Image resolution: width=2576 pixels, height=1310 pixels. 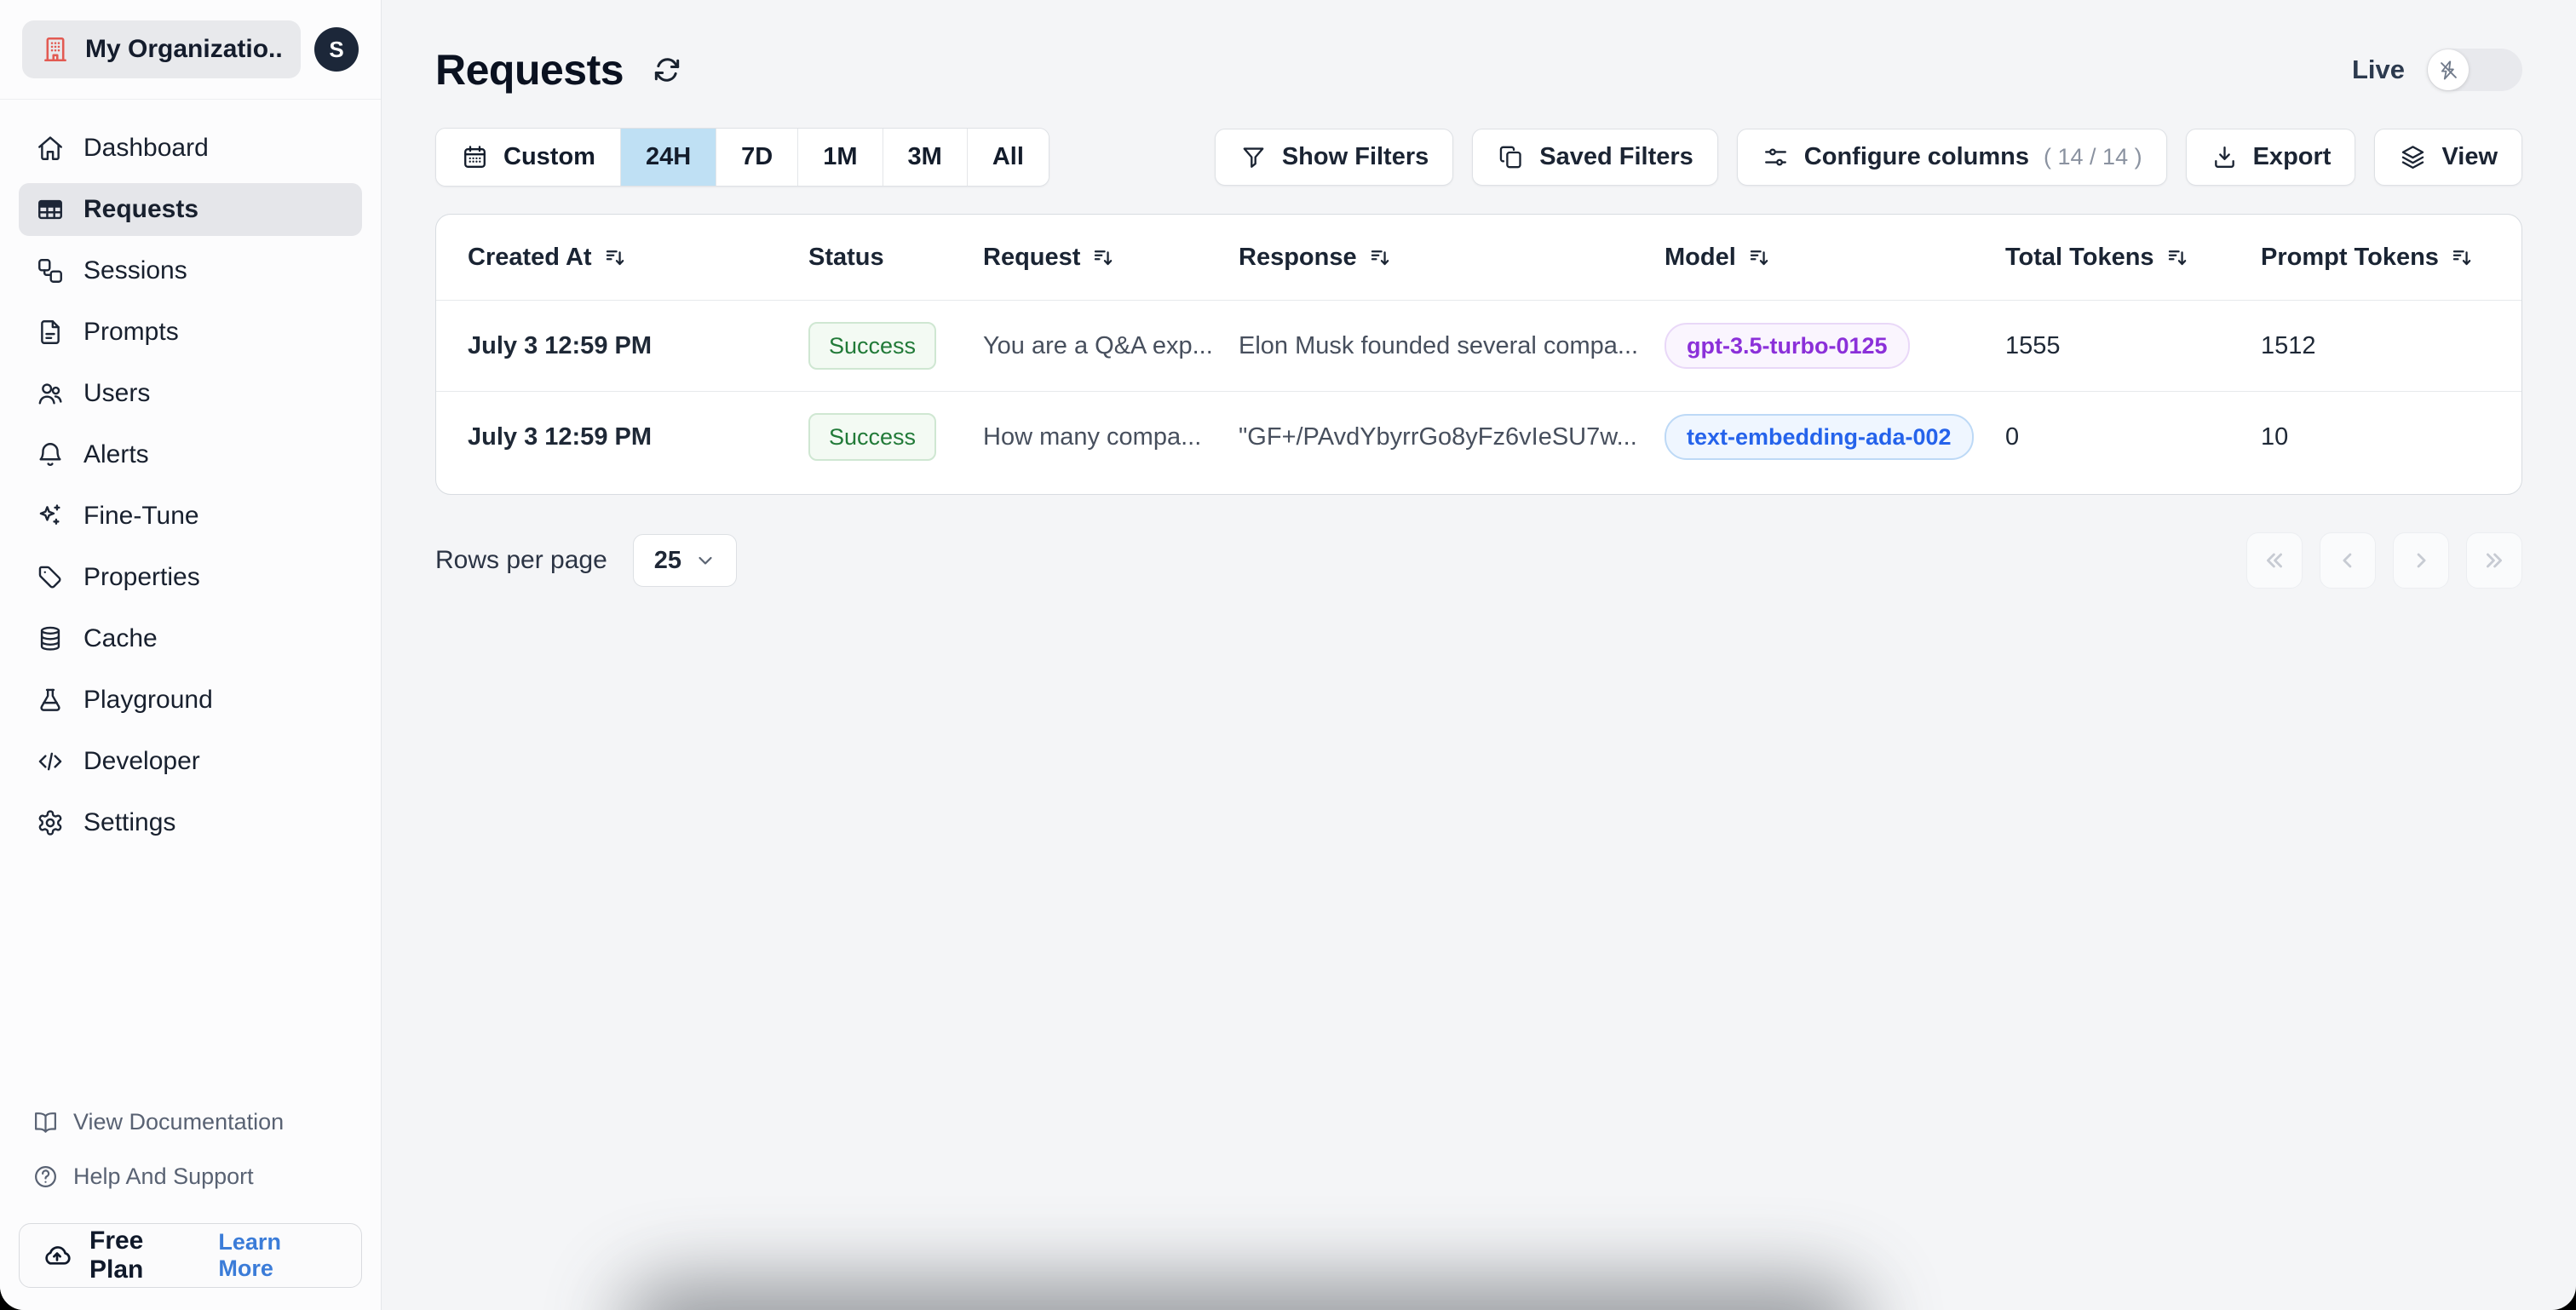 What do you see at coordinates (191, 270) in the screenshot?
I see `sidebar-item-sessions: Sessions` at bounding box center [191, 270].